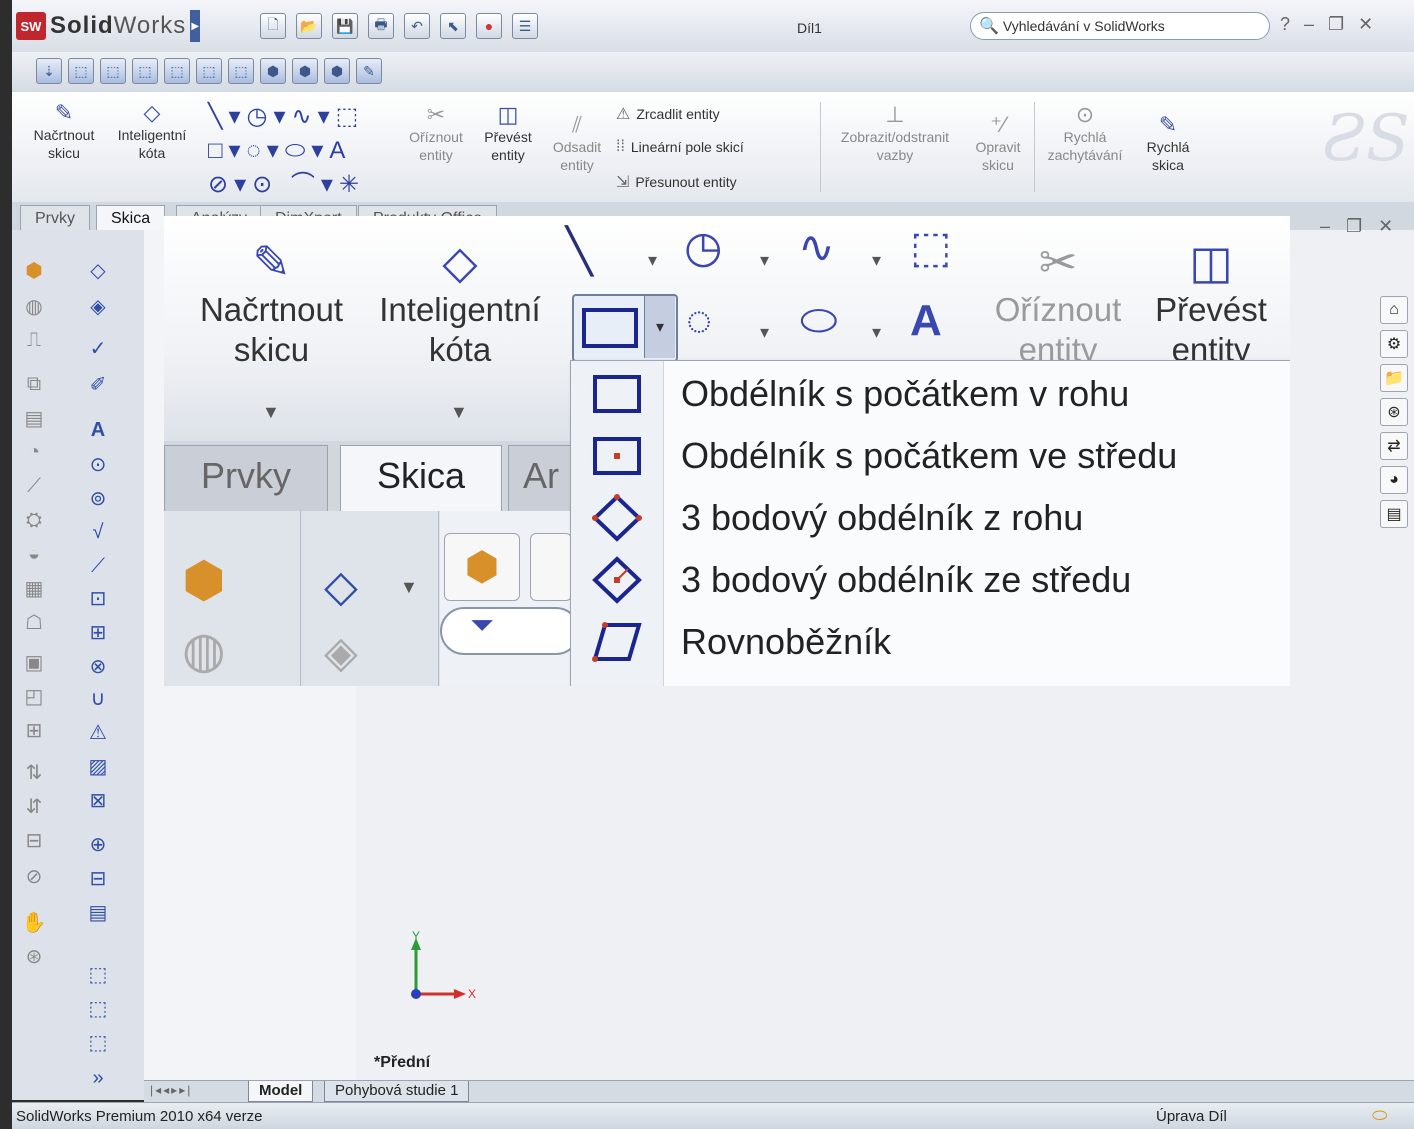  Describe the element at coordinates (508, 133) in the screenshot. I see `convert-entities-button: ◫ Převést entity` at that location.